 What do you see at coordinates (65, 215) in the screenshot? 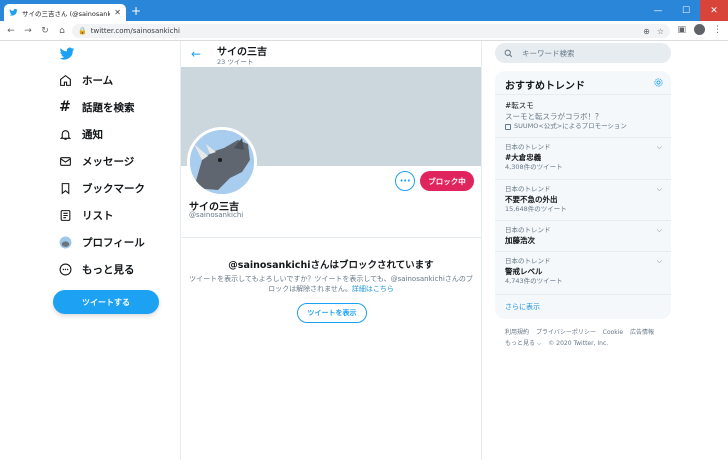
I see `list-icon` at bounding box center [65, 215].